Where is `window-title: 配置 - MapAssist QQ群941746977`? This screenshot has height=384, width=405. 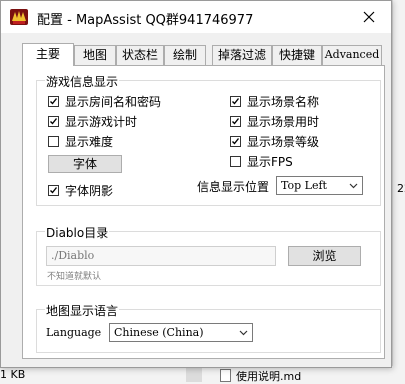
window-title: 配置 - MapAssist QQ群941746977 is located at coordinates (145, 20).